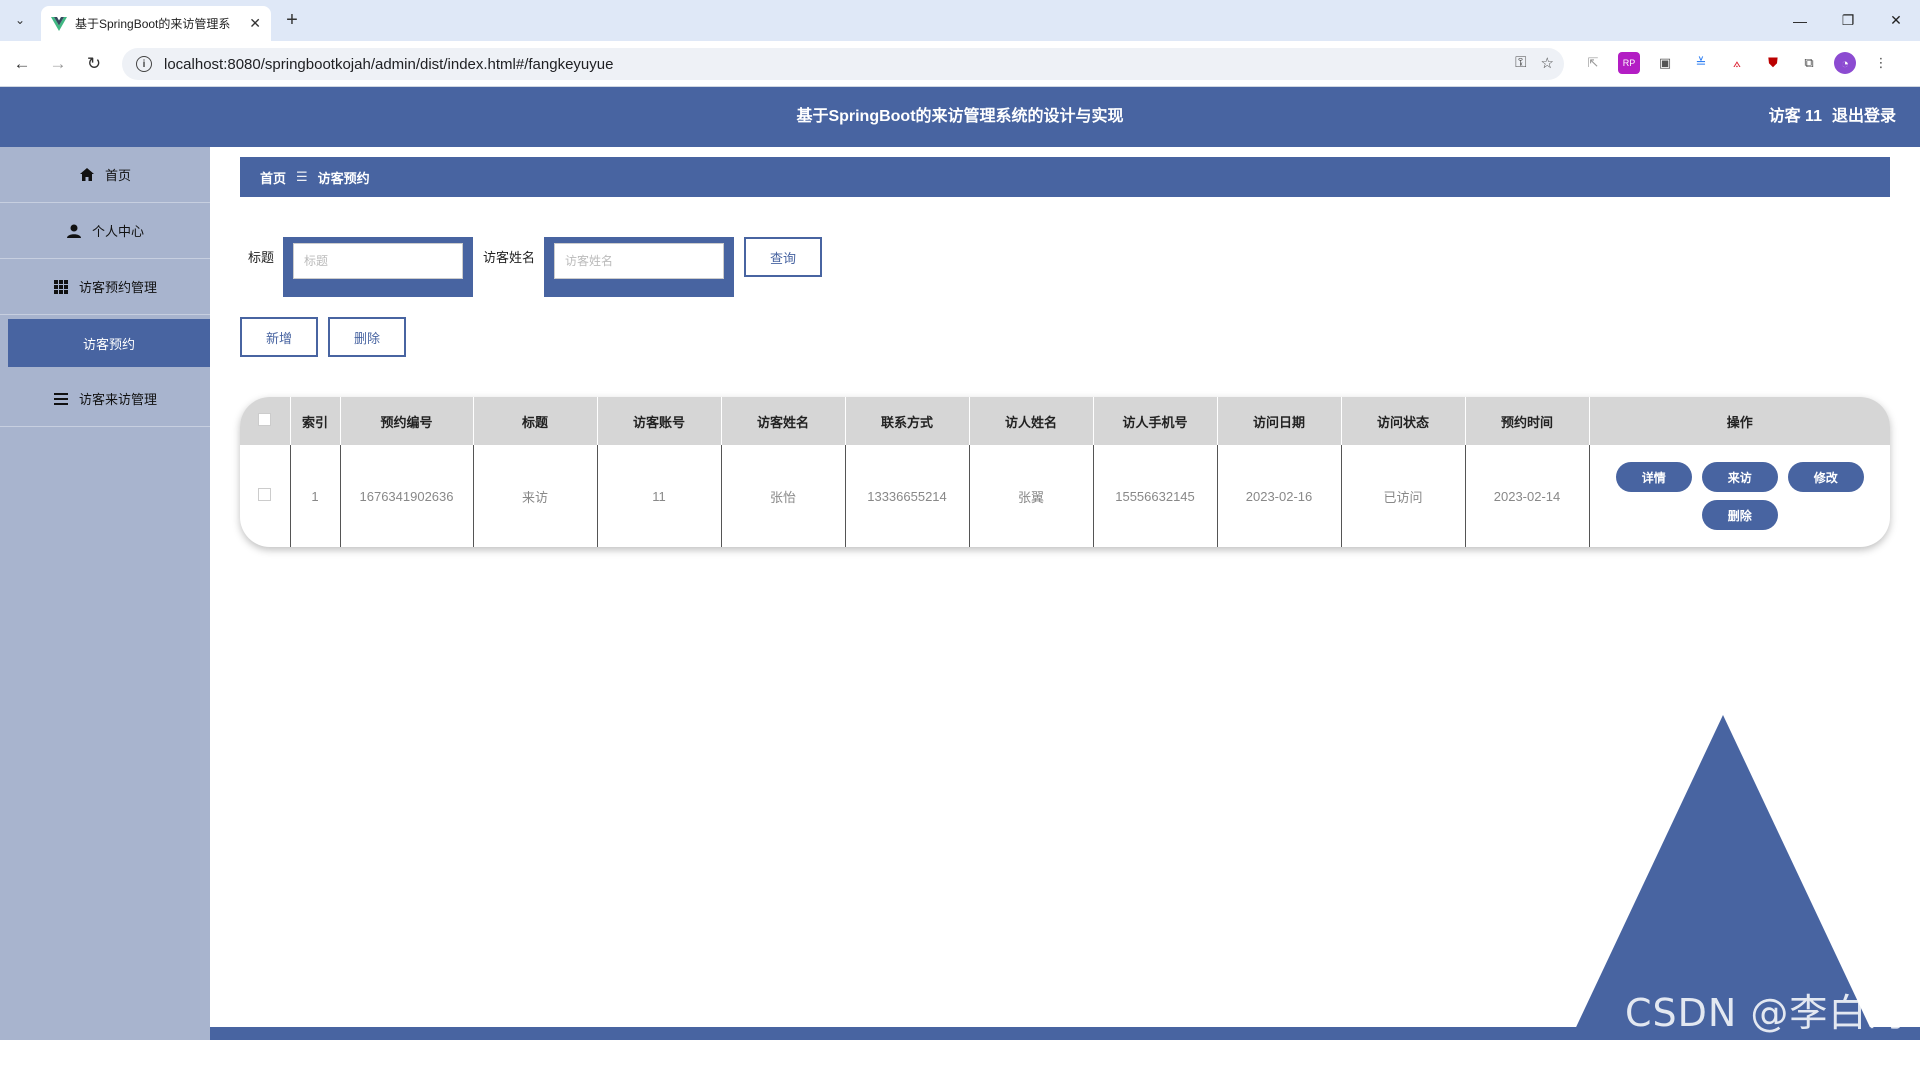  I want to click on site-info-icon: i, so click(144, 64).